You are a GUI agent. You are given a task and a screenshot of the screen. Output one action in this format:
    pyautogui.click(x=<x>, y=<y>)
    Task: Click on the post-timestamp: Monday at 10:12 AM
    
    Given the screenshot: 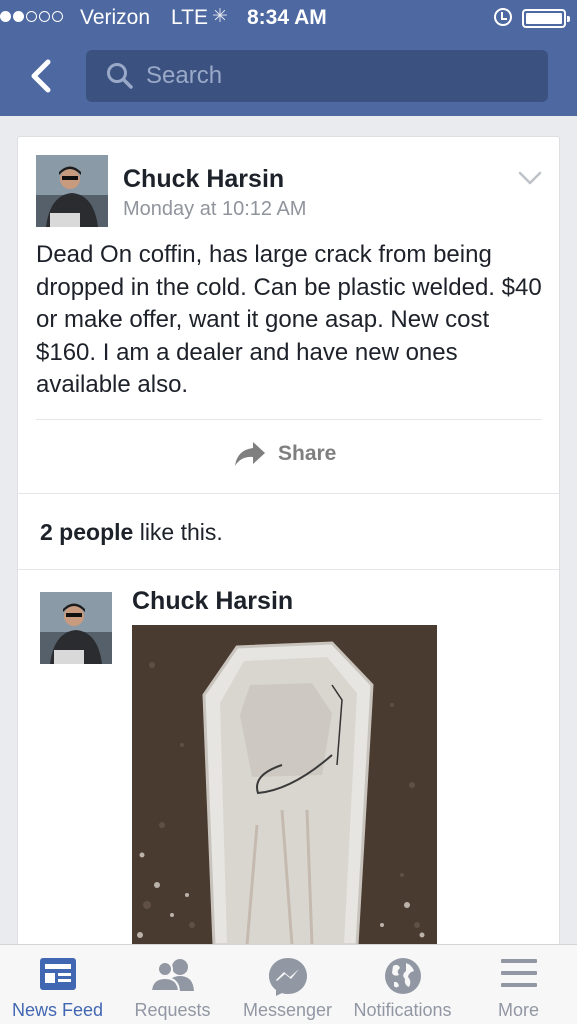 What is the action you would take?
    pyautogui.click(x=214, y=209)
    